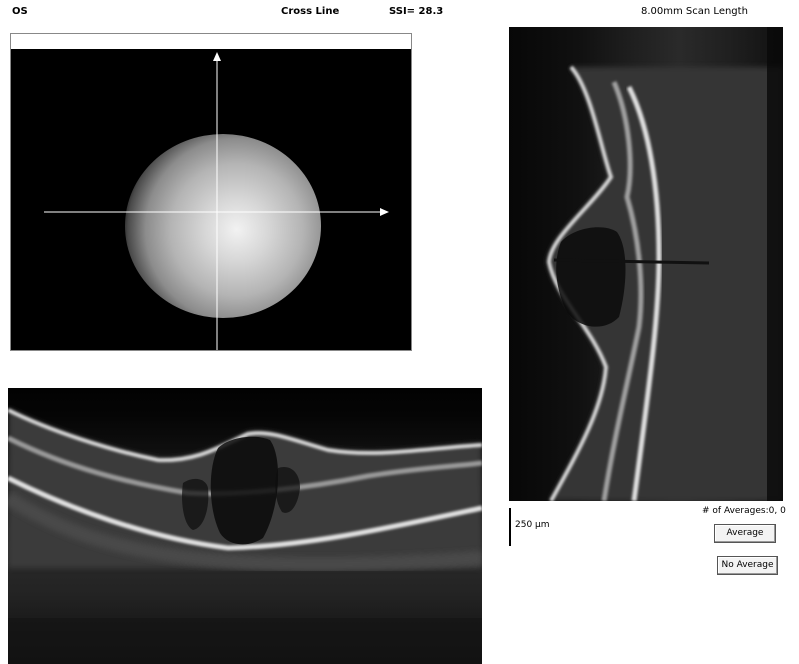 Image resolution: width=799 pixels, height=664 pixels. What do you see at coordinates (745, 533) in the screenshot?
I see `average-button: Average` at bounding box center [745, 533].